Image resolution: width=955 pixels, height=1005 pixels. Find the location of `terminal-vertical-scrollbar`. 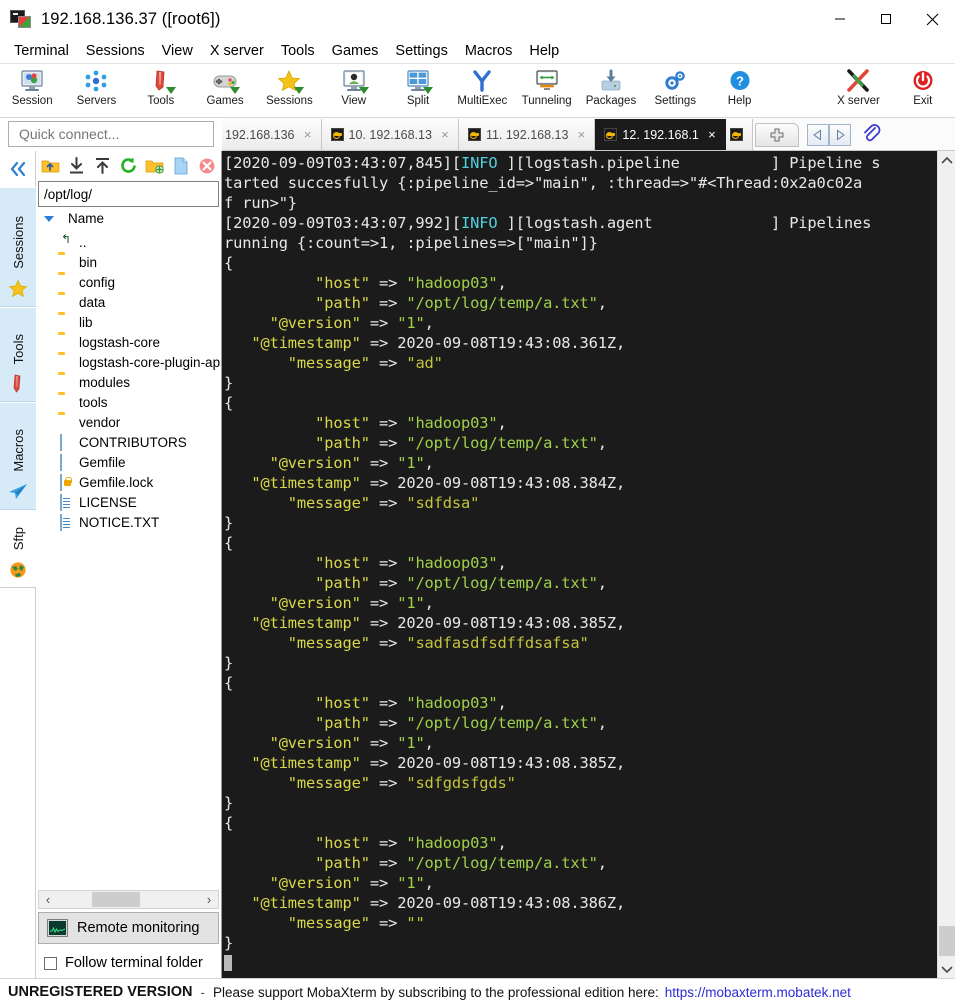

terminal-vertical-scrollbar is located at coordinates (946, 564).